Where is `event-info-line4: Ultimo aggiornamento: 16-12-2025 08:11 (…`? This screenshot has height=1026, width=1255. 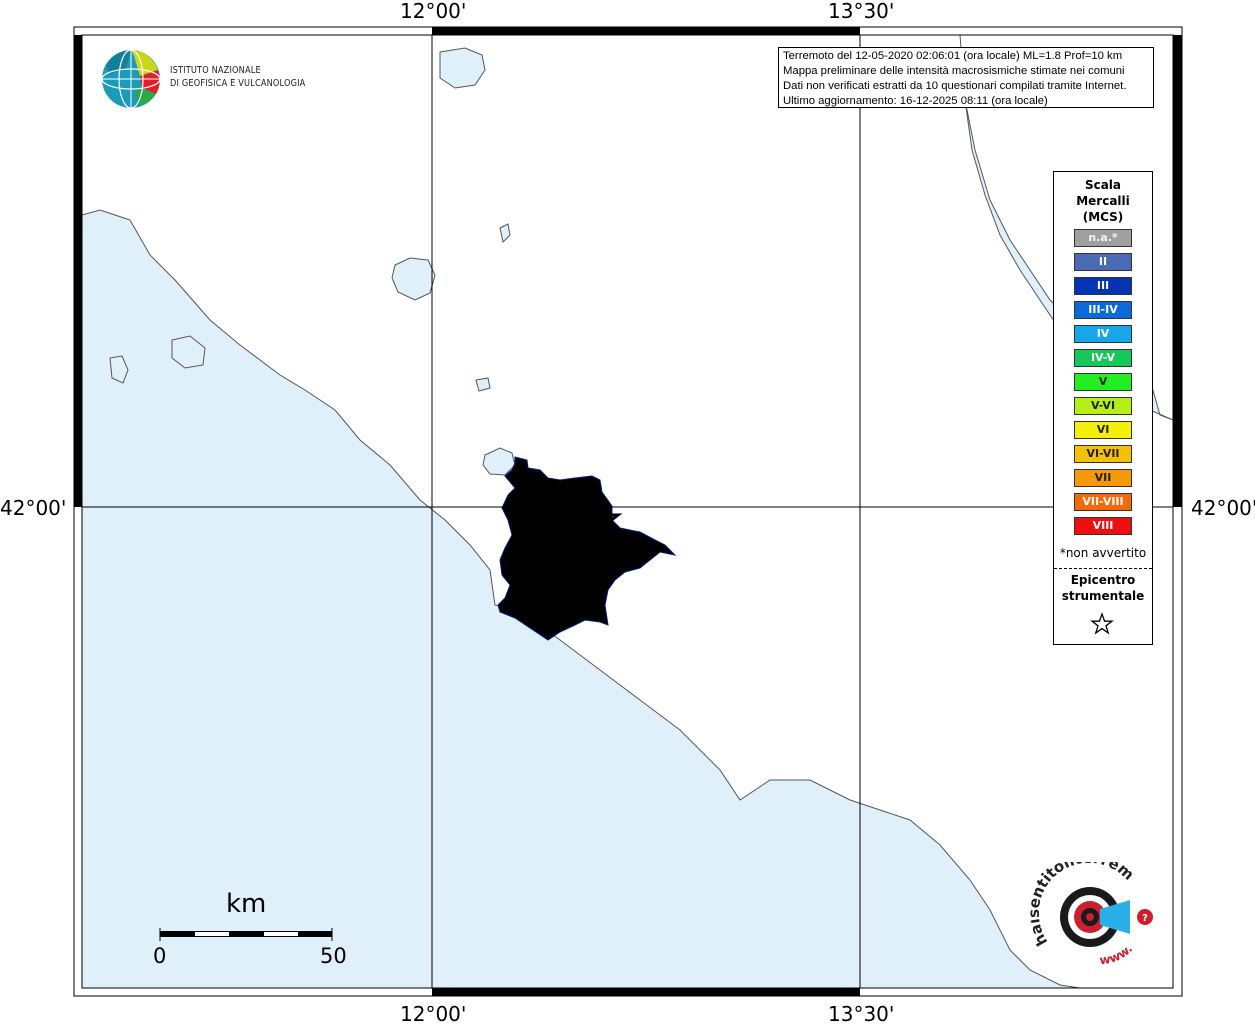 event-info-line4: Ultimo aggiornamento: 16-12-2025 08:11 (… is located at coordinates (915, 101).